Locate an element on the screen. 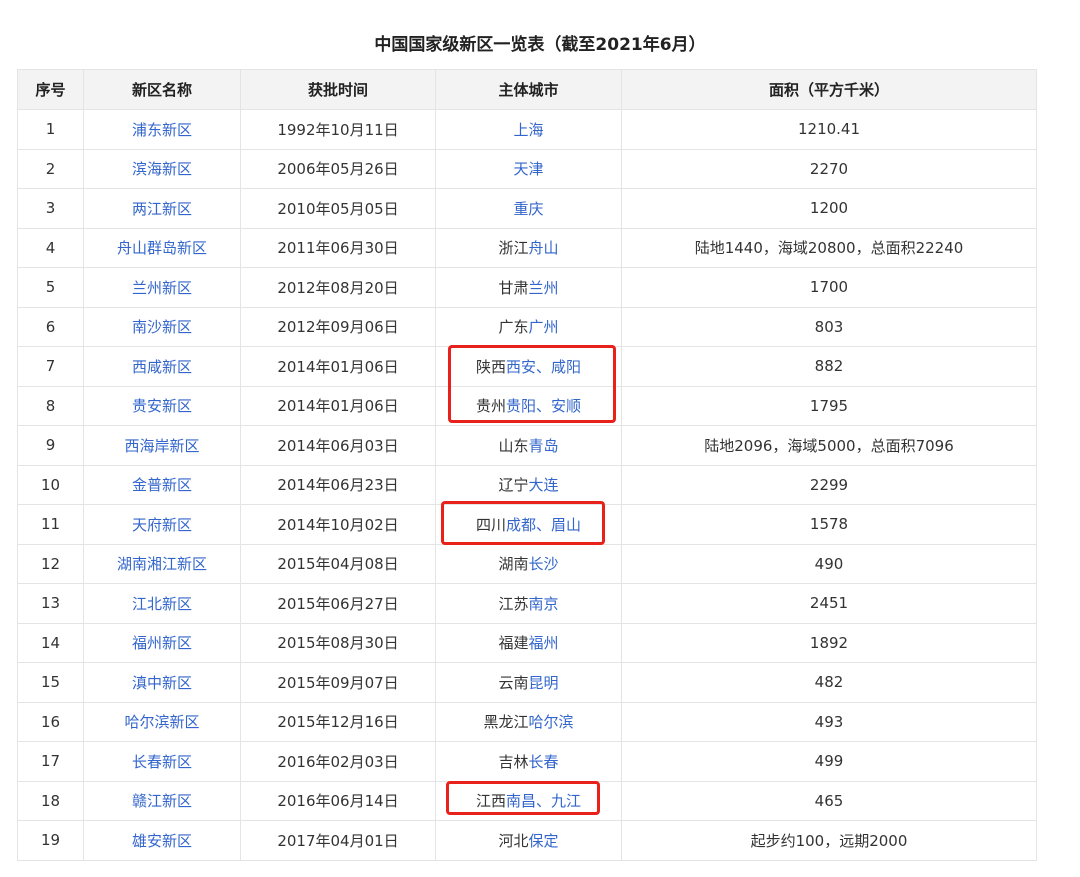  area-size: 1700 is located at coordinates (829, 287).